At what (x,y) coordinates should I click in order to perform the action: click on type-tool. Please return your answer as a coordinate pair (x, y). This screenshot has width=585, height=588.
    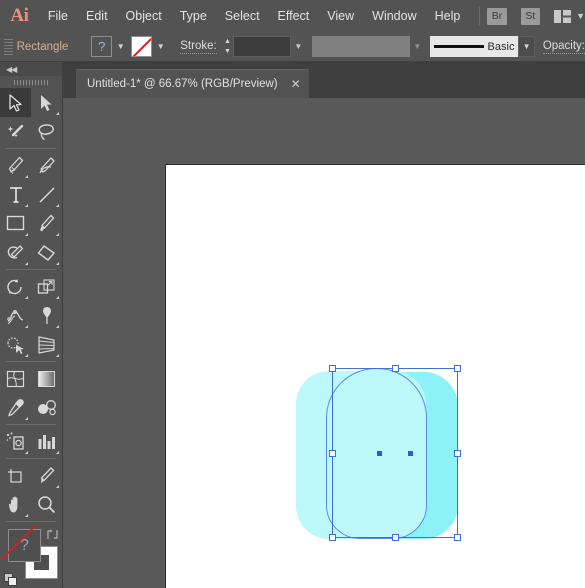
    Looking at the image, I should click on (15, 194).